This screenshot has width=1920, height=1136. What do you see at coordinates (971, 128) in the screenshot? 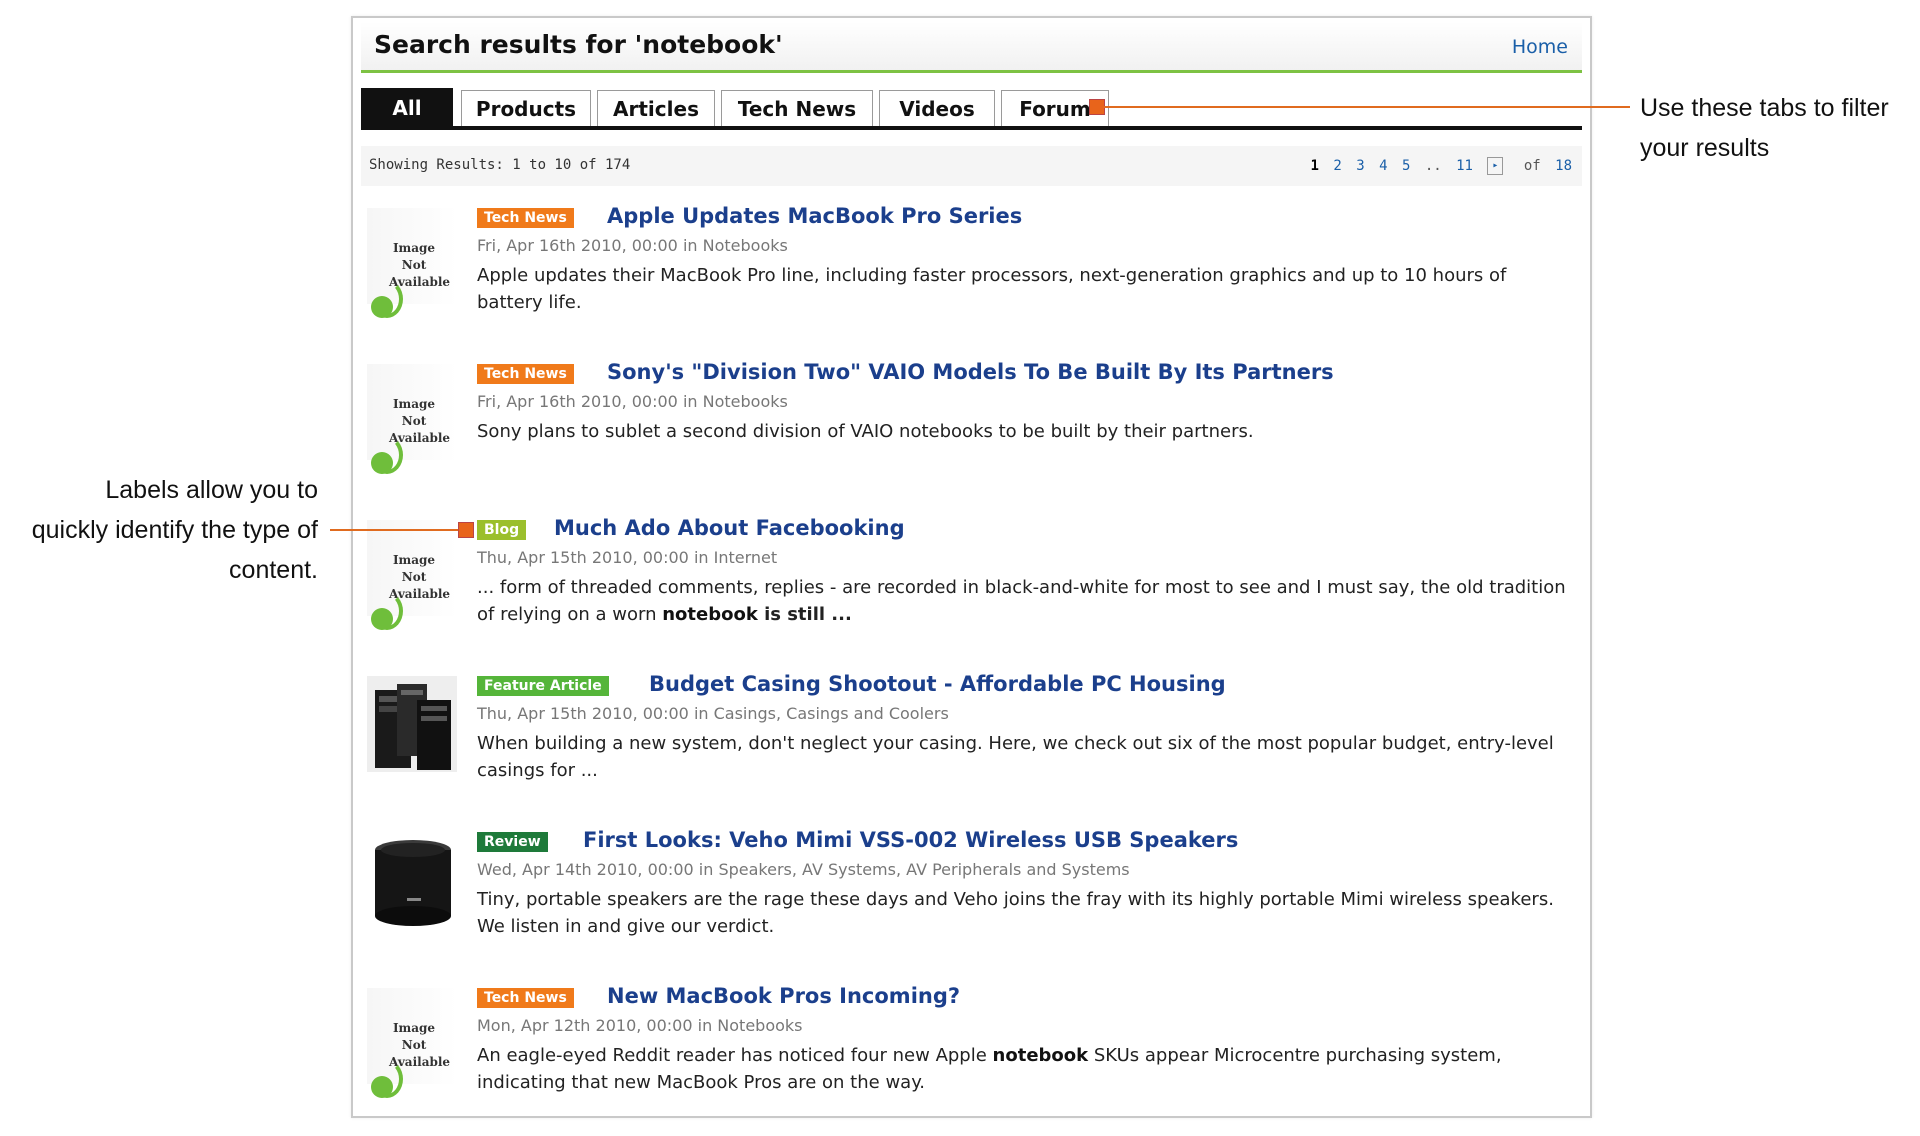
I see `tab-underline` at bounding box center [971, 128].